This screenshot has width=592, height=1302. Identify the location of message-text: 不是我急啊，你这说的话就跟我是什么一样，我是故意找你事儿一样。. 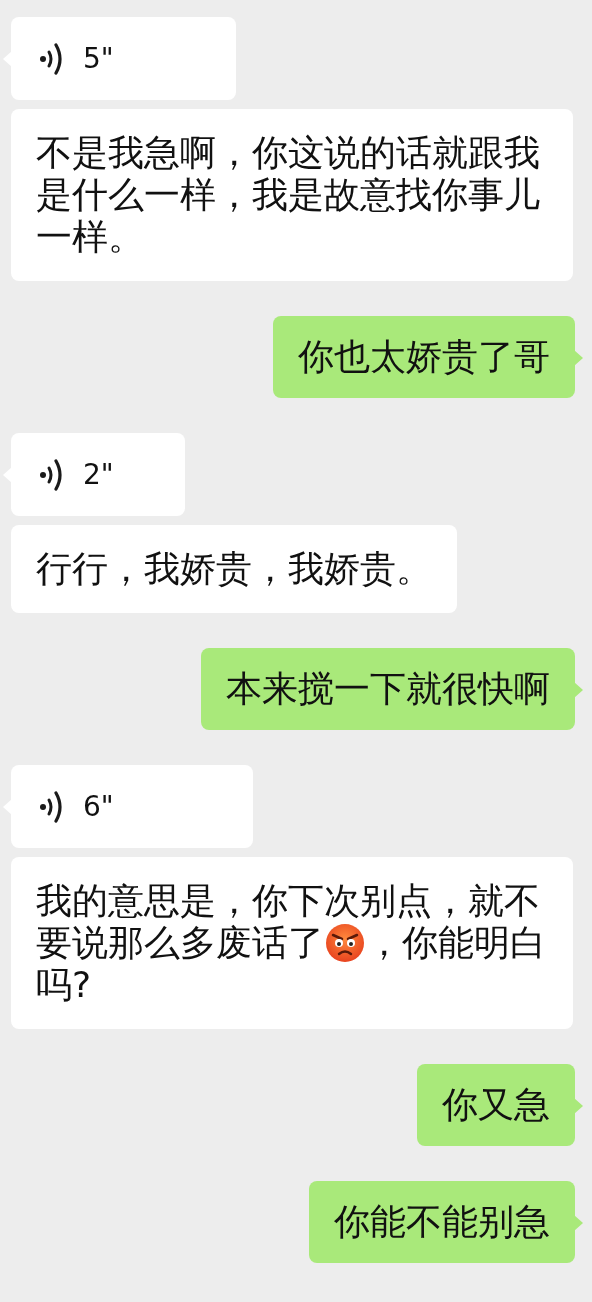
(288, 195).